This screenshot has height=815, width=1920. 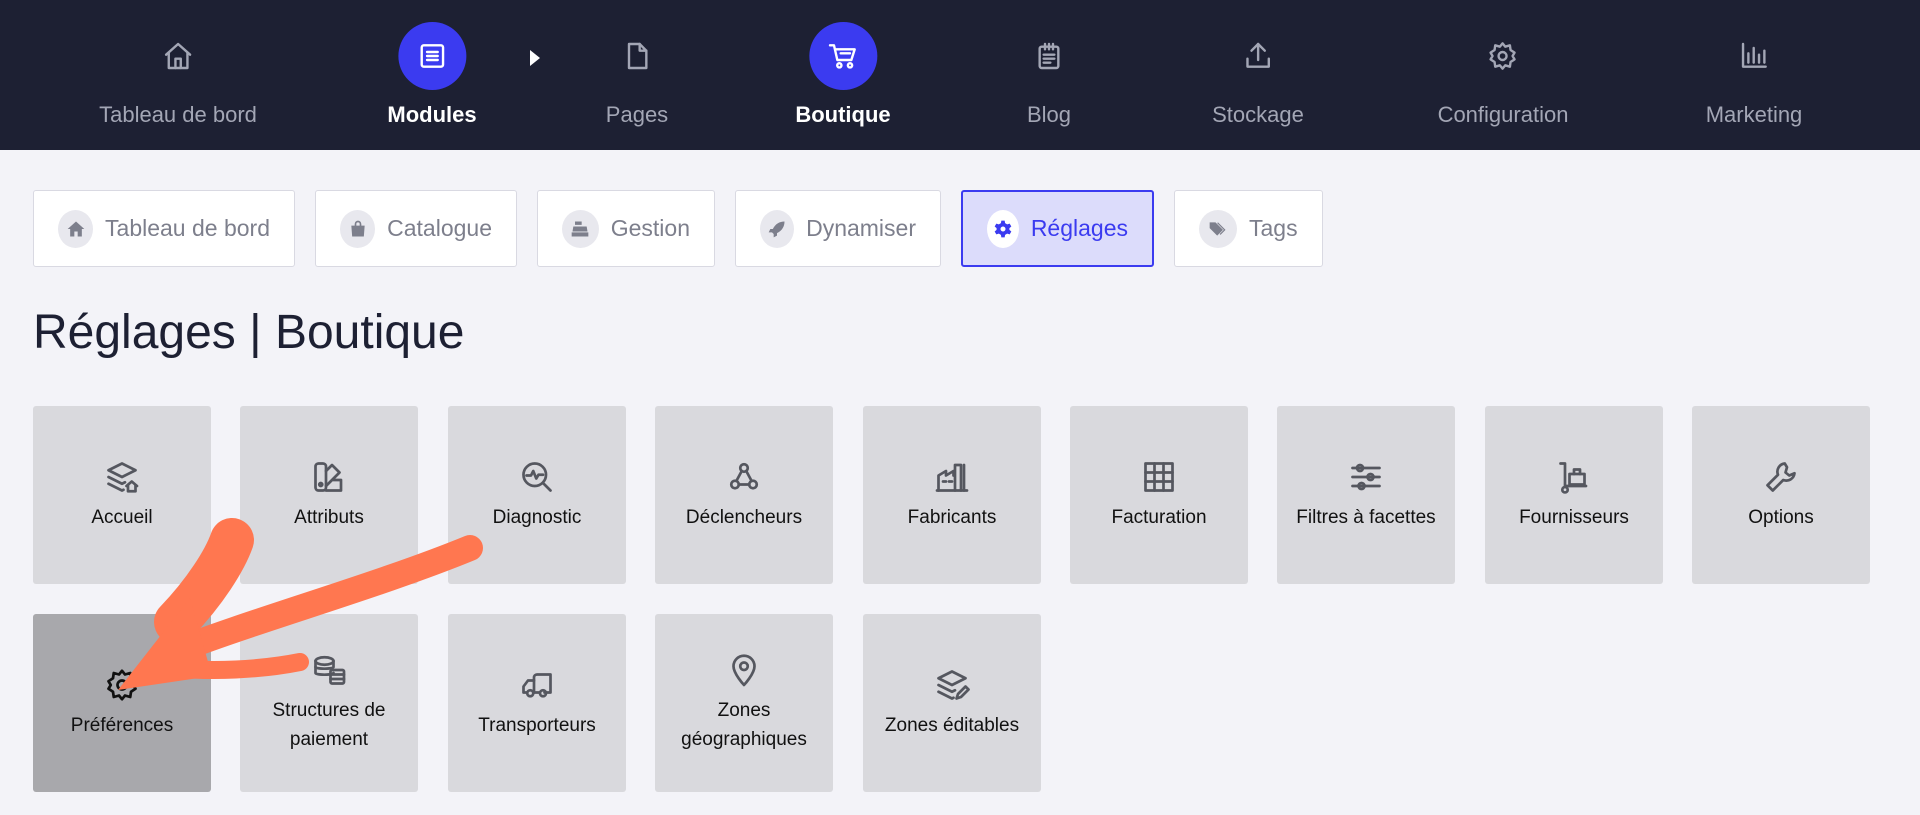 I want to click on subtab-label: Gestion, so click(x=650, y=228).